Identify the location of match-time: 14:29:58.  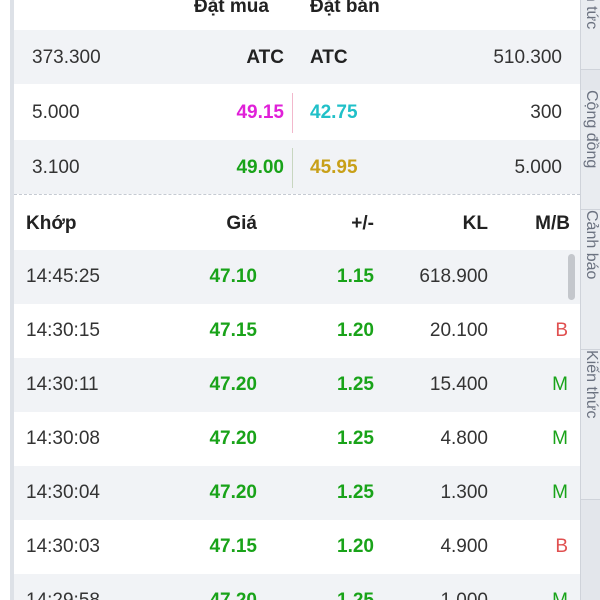
(63, 595).